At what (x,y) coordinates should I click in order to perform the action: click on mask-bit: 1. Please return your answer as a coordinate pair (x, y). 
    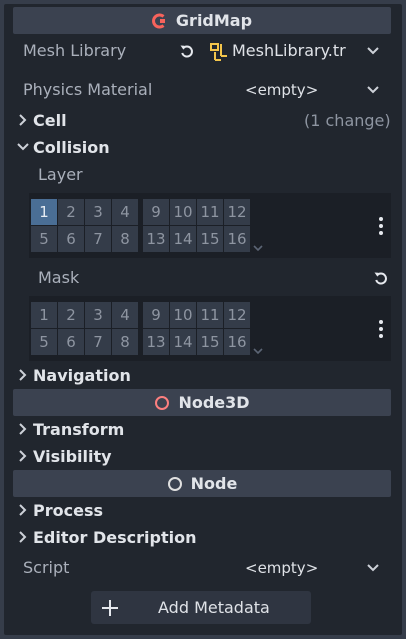
    Looking at the image, I should click on (44, 315).